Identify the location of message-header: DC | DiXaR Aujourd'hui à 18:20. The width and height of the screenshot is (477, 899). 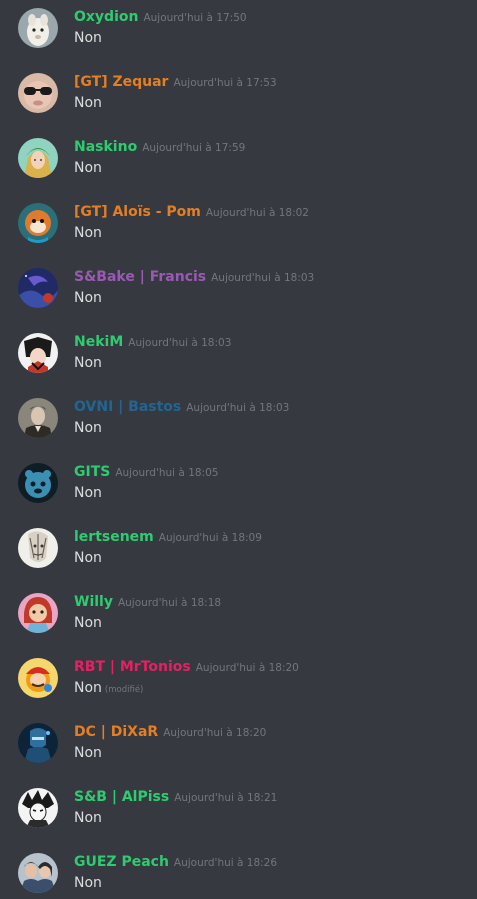
(170, 732).